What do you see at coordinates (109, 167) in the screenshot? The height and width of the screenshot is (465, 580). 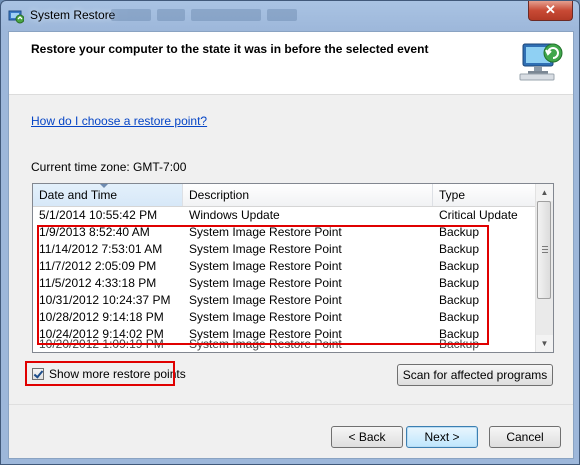 I see `timezone-label: Current time zone: GMT-7:00` at bounding box center [109, 167].